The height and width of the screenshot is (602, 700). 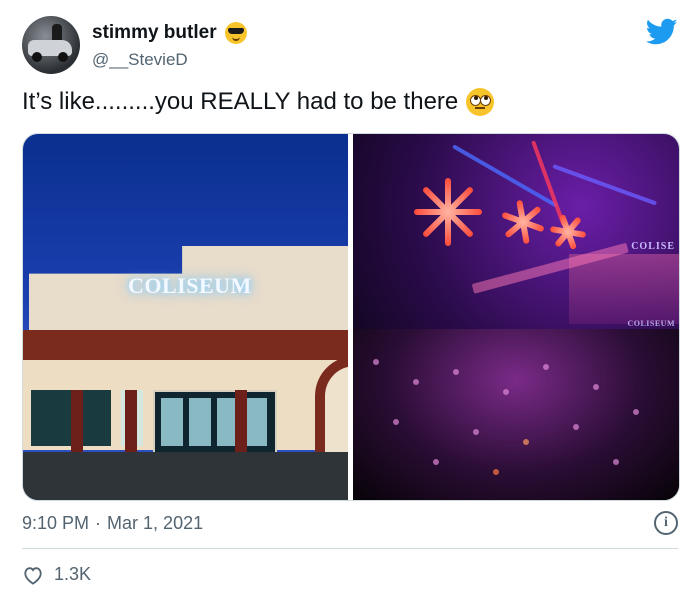 What do you see at coordinates (154, 33) in the screenshot?
I see `display-name: stimmy butler` at bounding box center [154, 33].